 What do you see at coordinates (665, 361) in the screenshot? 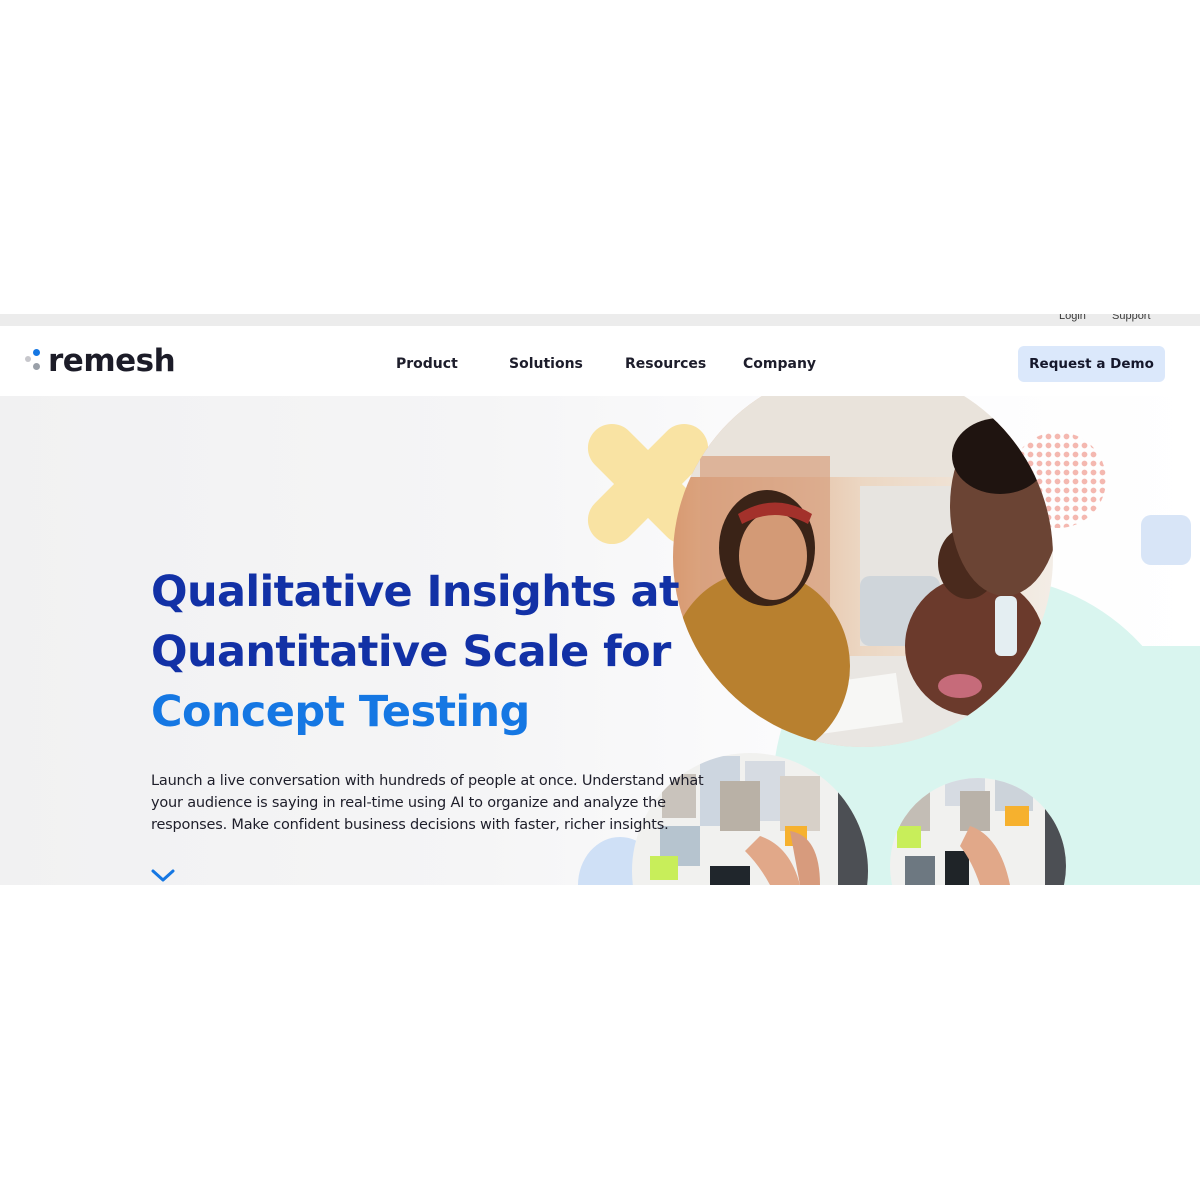
I see `nav-item-resources: Resources` at bounding box center [665, 361].